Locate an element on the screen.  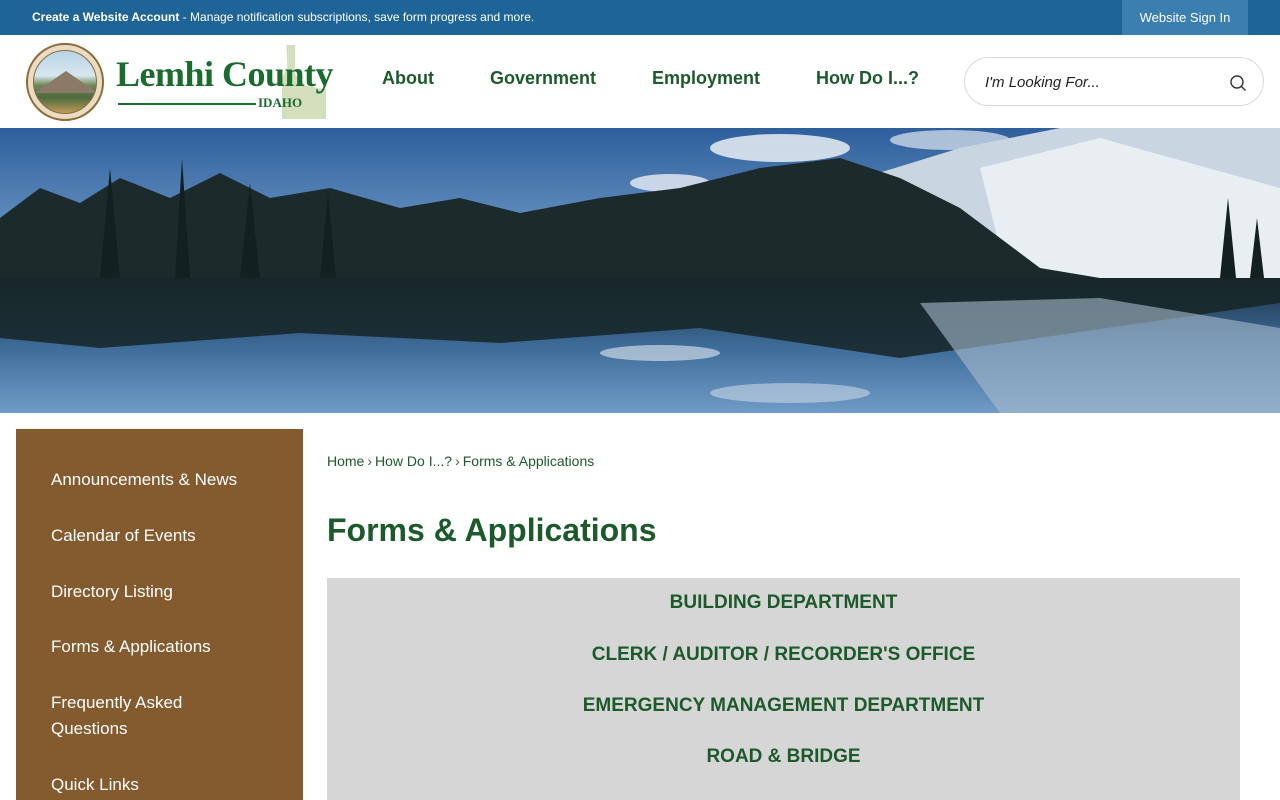
sidebar-item-forms: Forms & Applications is located at coordinates (161, 647).